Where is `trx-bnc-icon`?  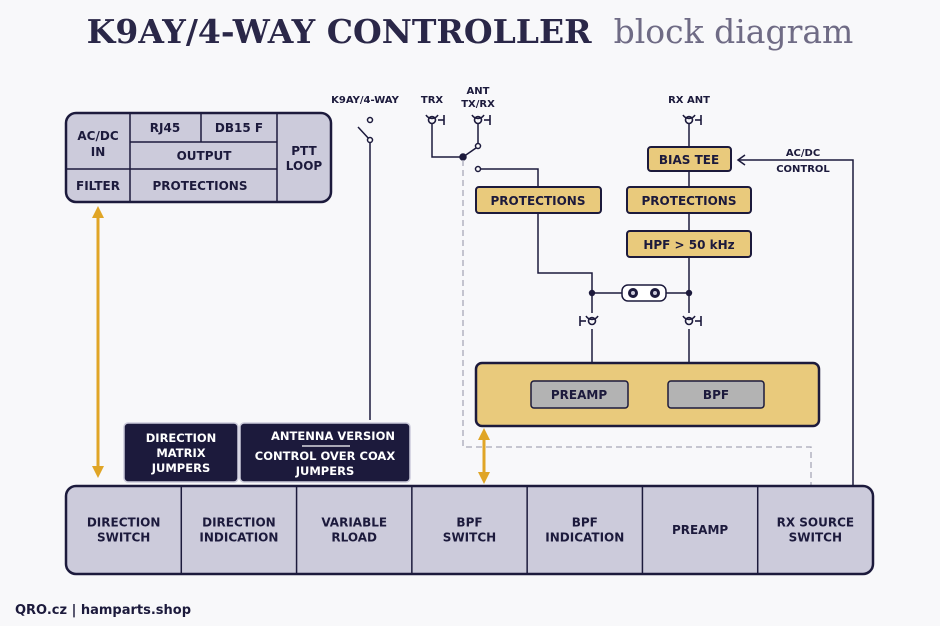 trx-bnc-icon is located at coordinates (435, 119).